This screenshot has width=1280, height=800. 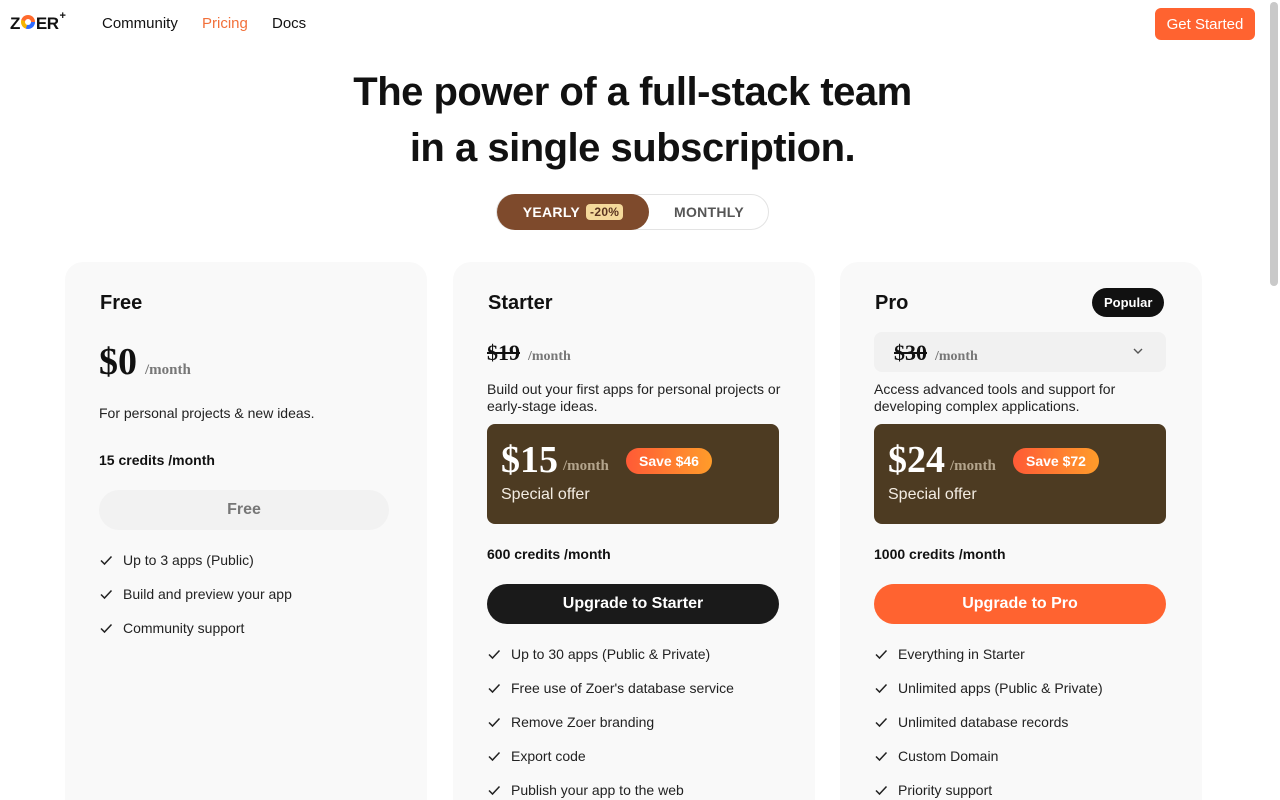 I want to click on original-price: $19/month, so click(x=529, y=353).